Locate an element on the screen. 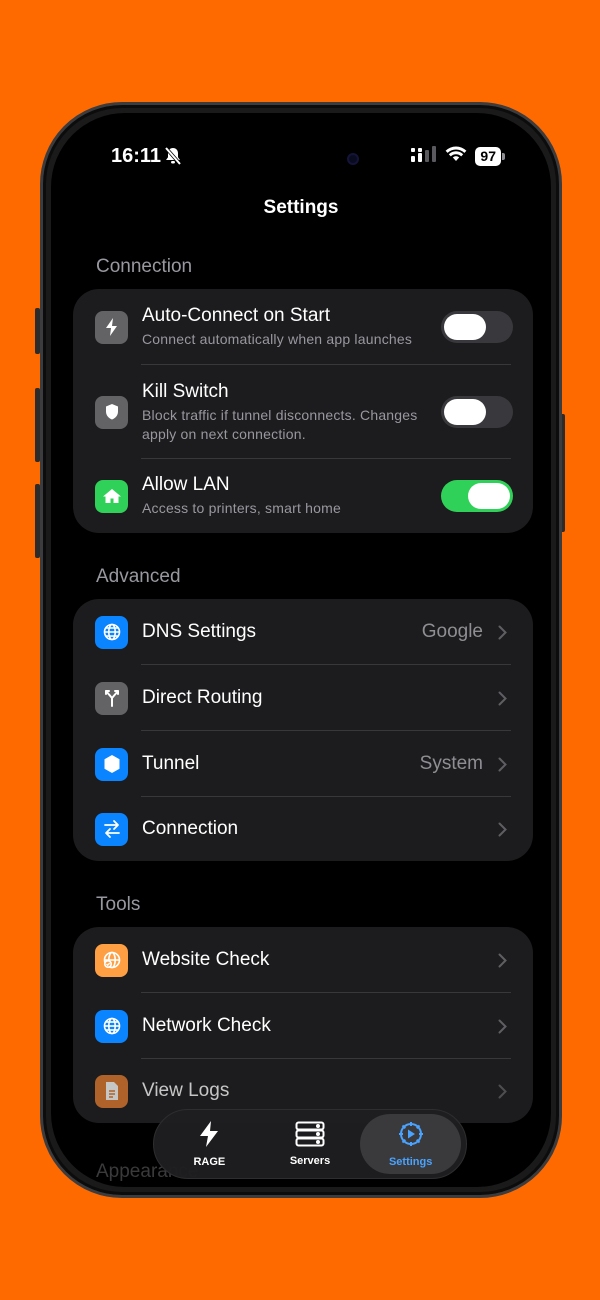 The height and width of the screenshot is (1300, 600). section-title-tools: Tools is located at coordinates (118, 904).